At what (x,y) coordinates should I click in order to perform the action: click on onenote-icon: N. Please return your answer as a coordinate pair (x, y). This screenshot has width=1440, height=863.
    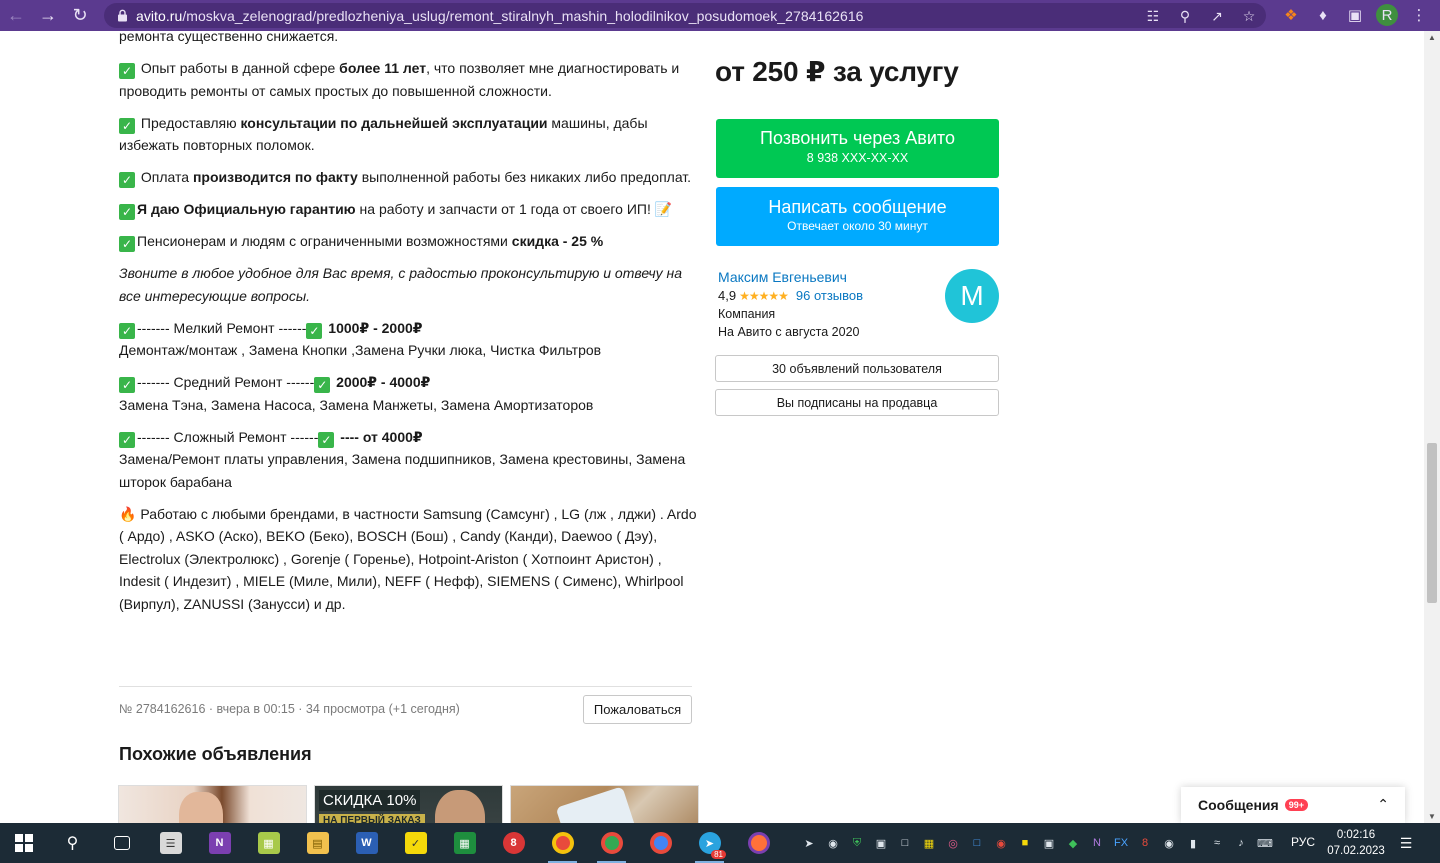
    Looking at the image, I should click on (219, 843).